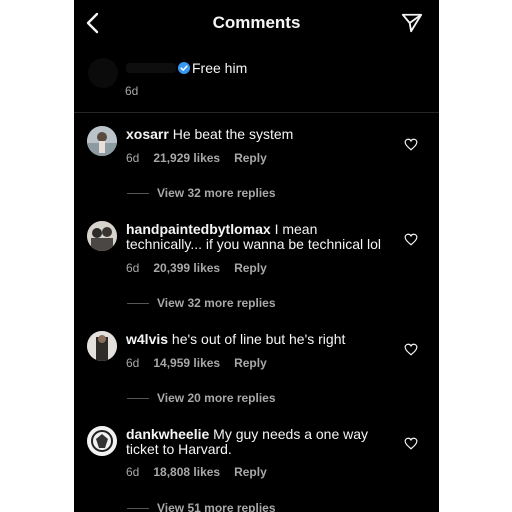  I want to click on view-replies-button: View 51 more replies, so click(201, 506).